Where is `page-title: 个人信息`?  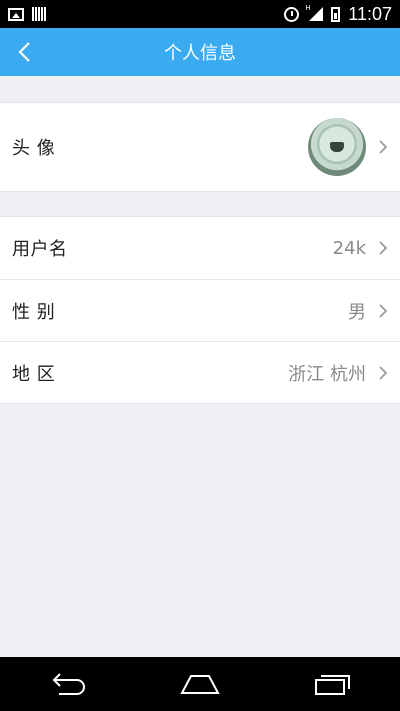 page-title: 个人信息 is located at coordinates (200, 53).